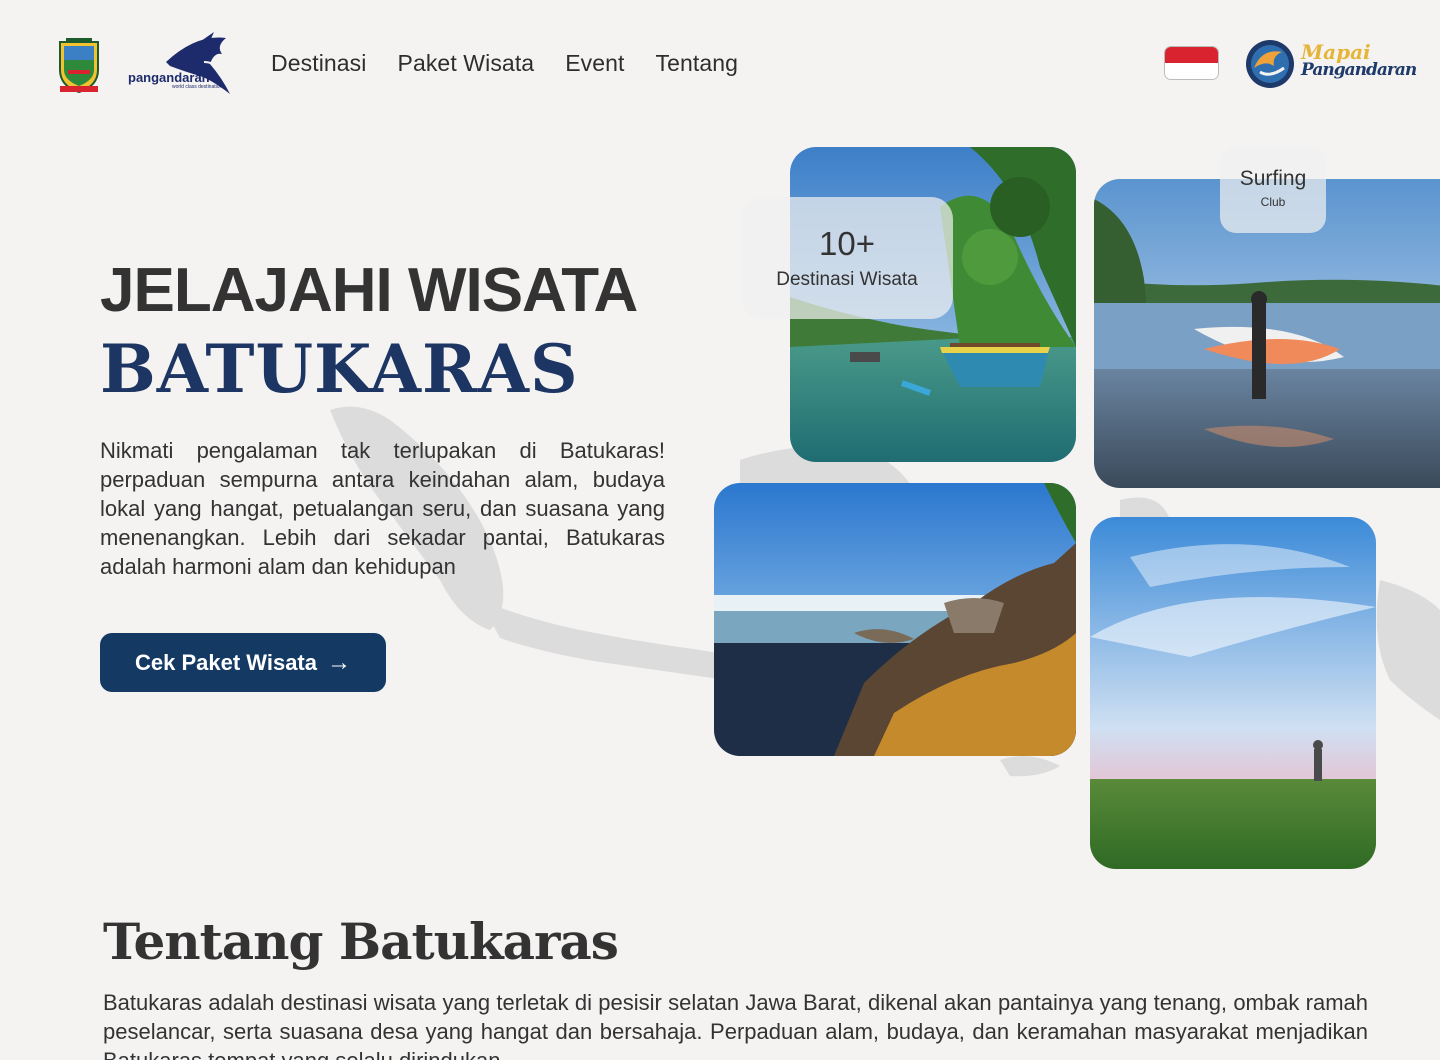  I want to click on photo-green-field, so click(1233, 693).